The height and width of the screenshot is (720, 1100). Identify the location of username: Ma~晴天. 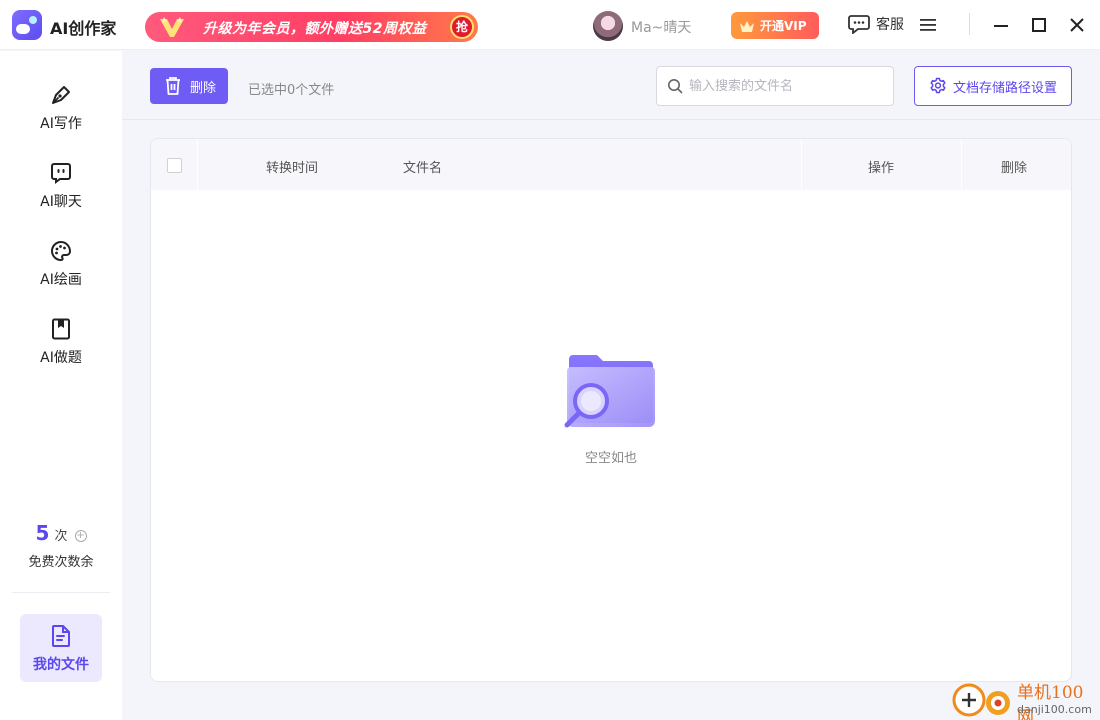
(661, 27).